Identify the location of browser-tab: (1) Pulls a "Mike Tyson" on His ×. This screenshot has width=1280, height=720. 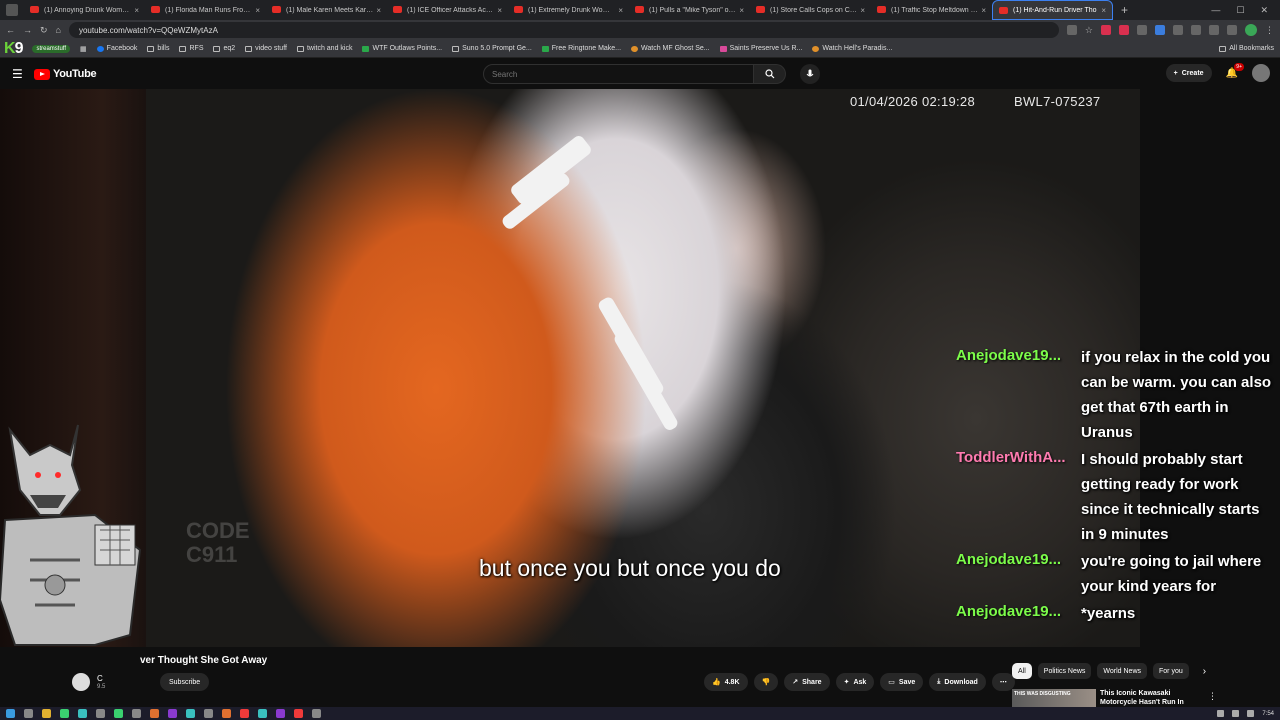
(689, 10).